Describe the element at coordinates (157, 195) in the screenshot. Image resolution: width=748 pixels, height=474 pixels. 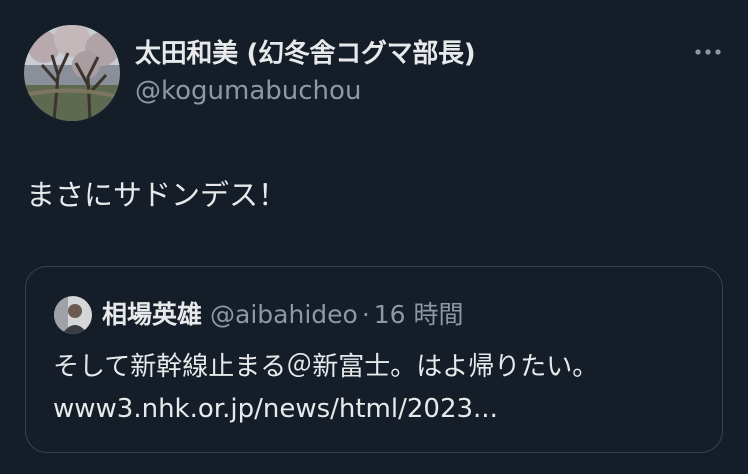
I see `tweet-text: まさにサドンデス！` at that location.